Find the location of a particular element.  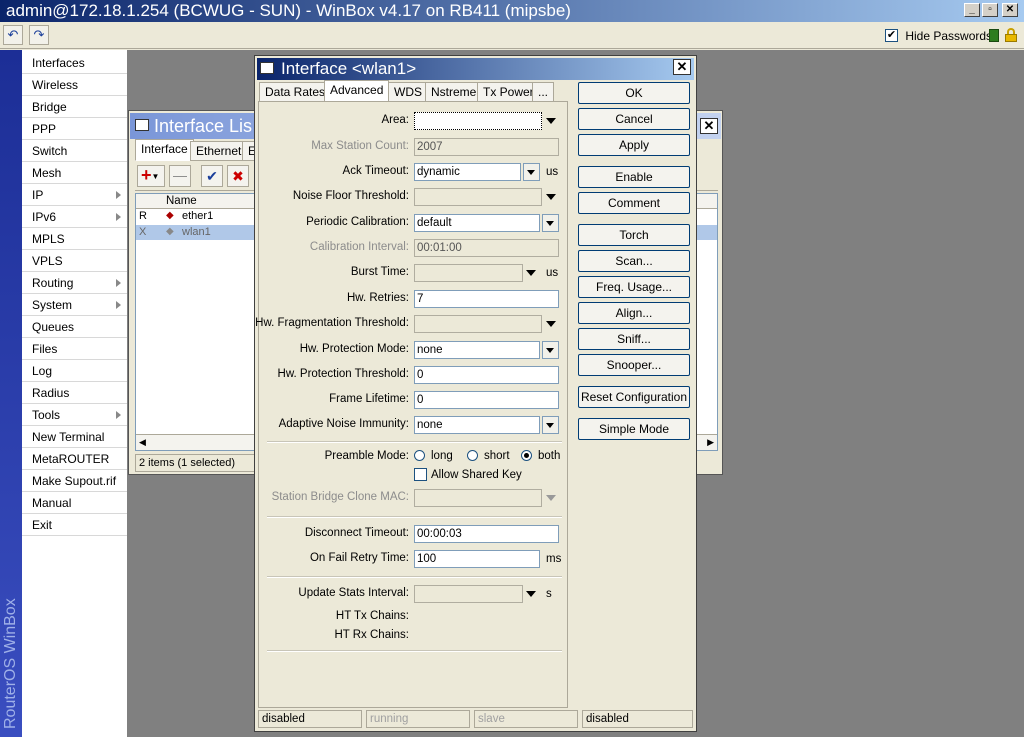

tab-nstreme: Nstreme is located at coordinates (454, 92).